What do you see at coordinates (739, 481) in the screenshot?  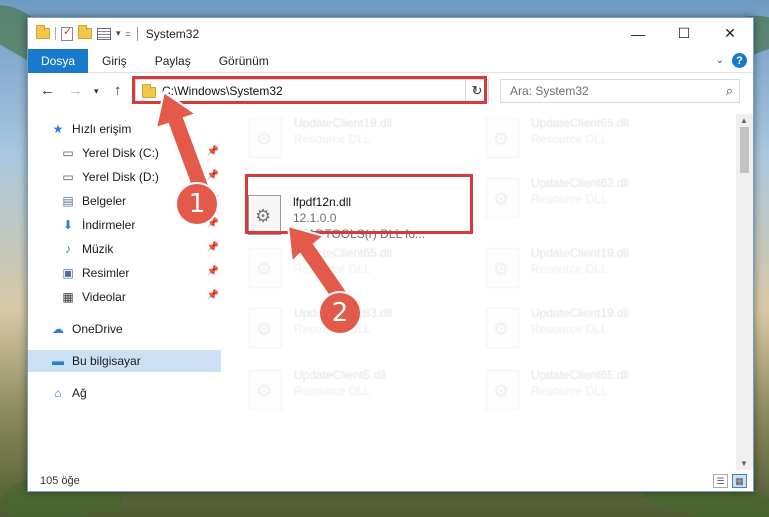 I see `large-icons-view-icon: ▦` at bounding box center [739, 481].